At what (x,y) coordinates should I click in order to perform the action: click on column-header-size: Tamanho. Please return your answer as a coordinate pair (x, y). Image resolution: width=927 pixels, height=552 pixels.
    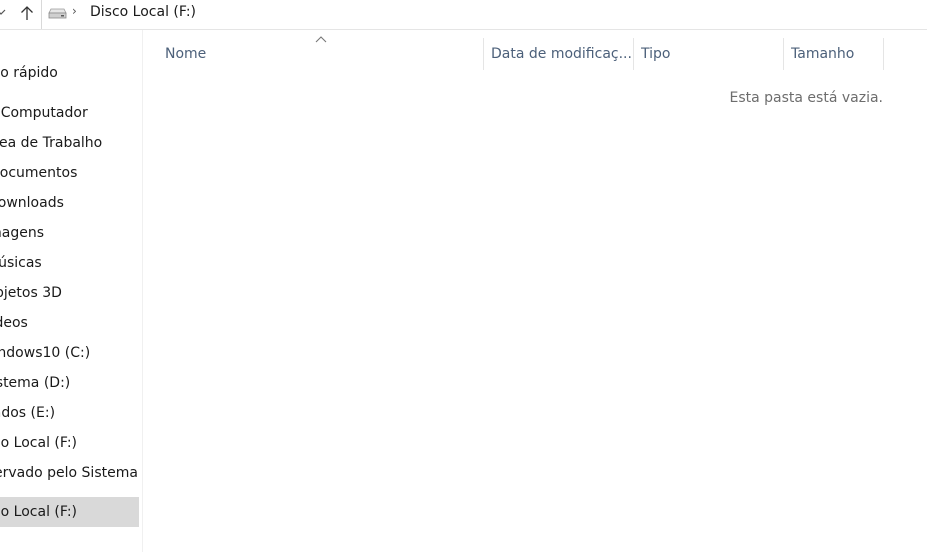
    Looking at the image, I should click on (836, 54).